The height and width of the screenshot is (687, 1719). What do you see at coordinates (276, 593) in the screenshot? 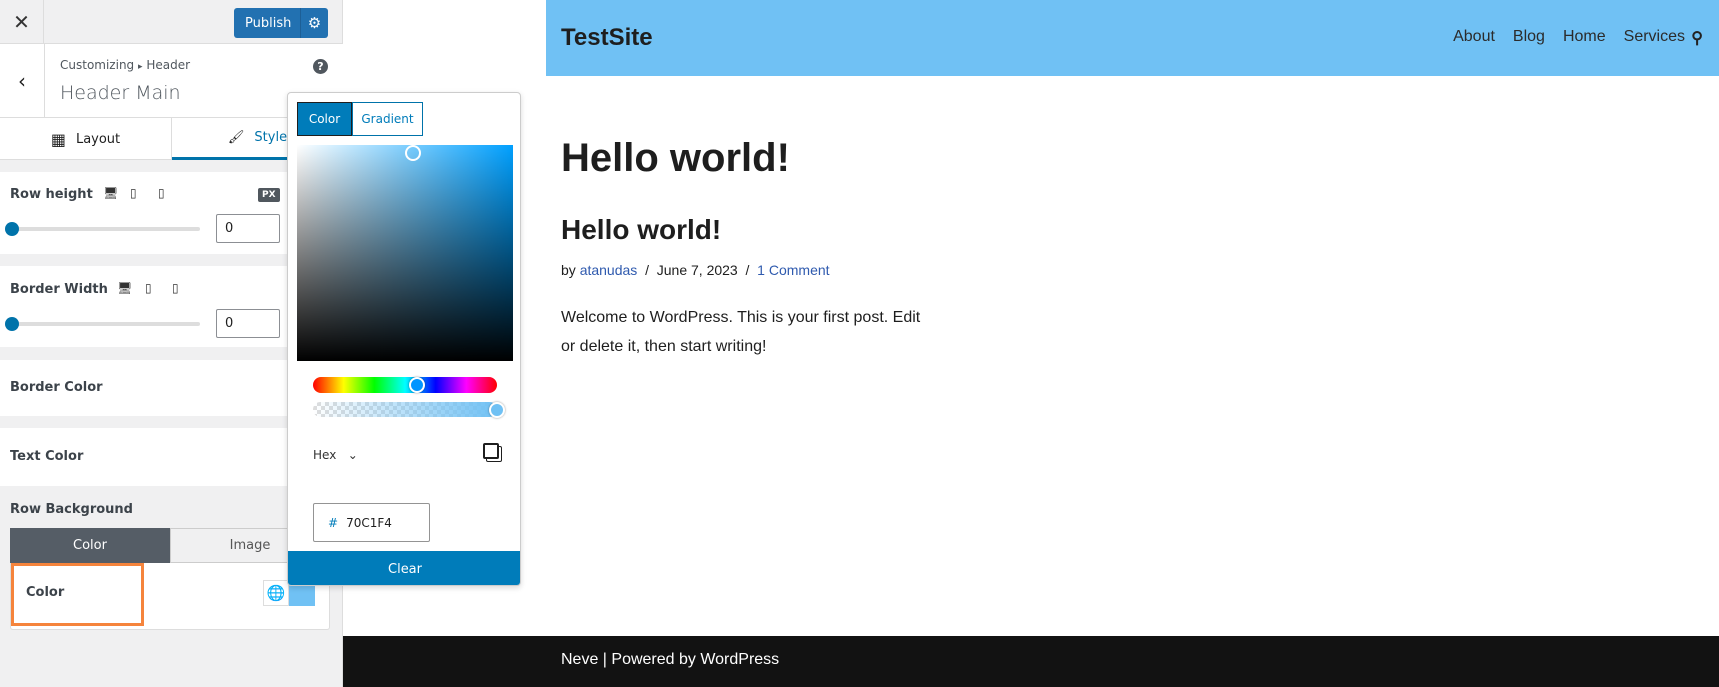
I see `globe-icon: 🌐` at bounding box center [276, 593].